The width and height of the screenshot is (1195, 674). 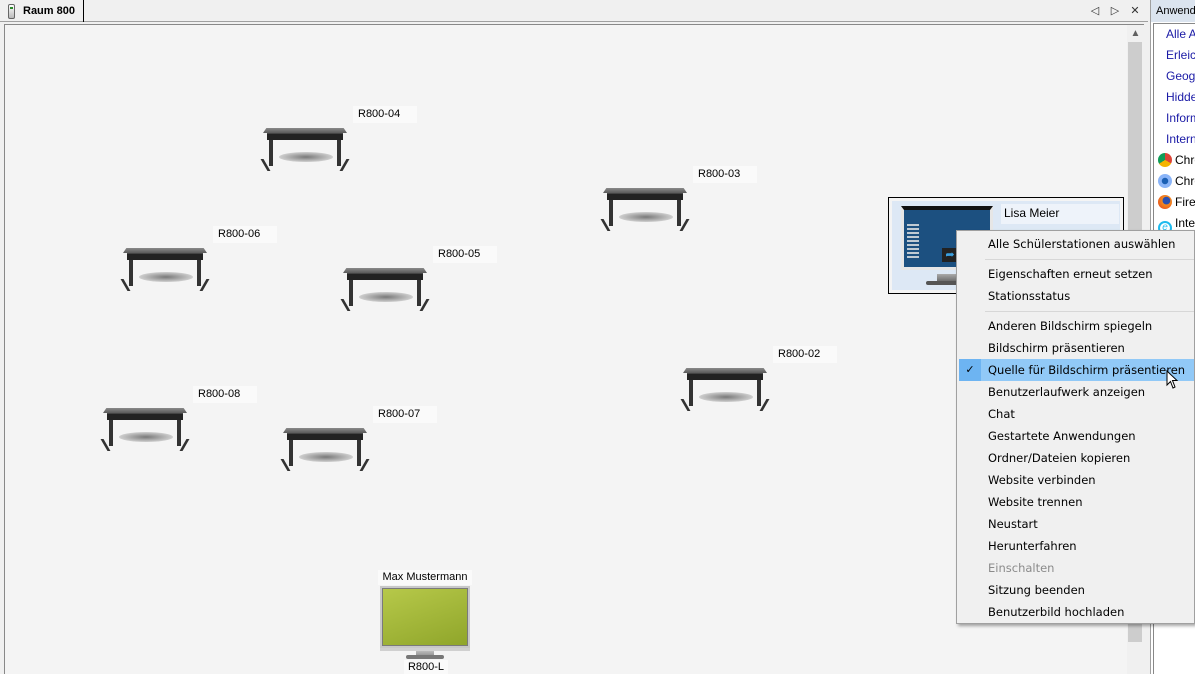 What do you see at coordinates (1135, 33) in the screenshot?
I see `scroll-up-icon: ▲` at bounding box center [1135, 33].